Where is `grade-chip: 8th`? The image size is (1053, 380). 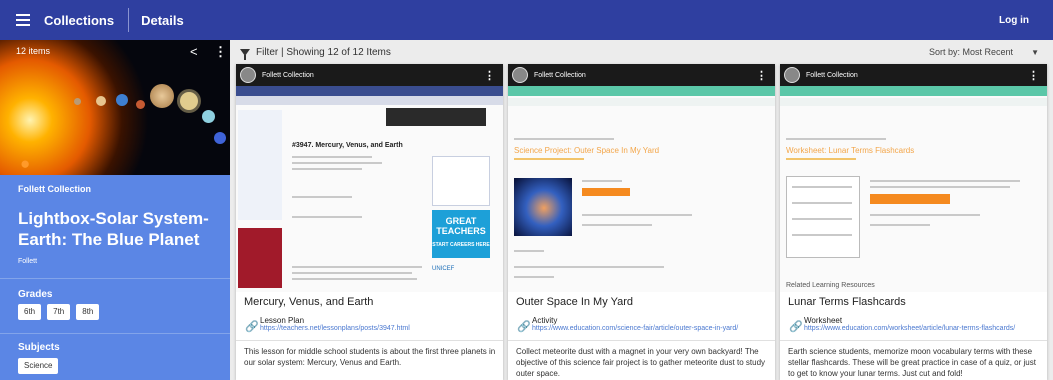 grade-chip: 8th is located at coordinates (88, 312).